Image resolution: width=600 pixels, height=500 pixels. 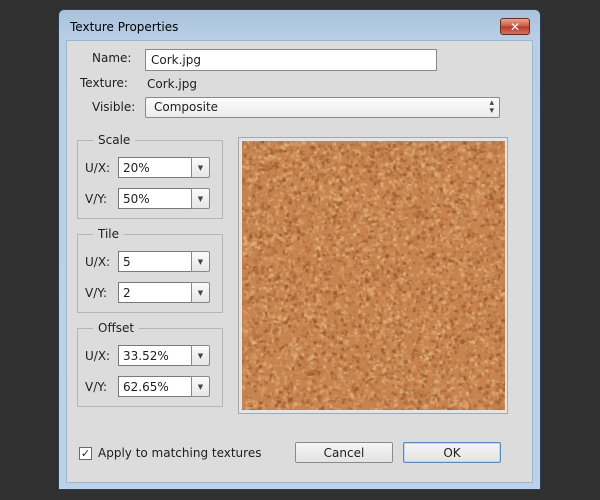 I want to click on visible-select: Composite ▴ ▾, so click(x=322, y=107).